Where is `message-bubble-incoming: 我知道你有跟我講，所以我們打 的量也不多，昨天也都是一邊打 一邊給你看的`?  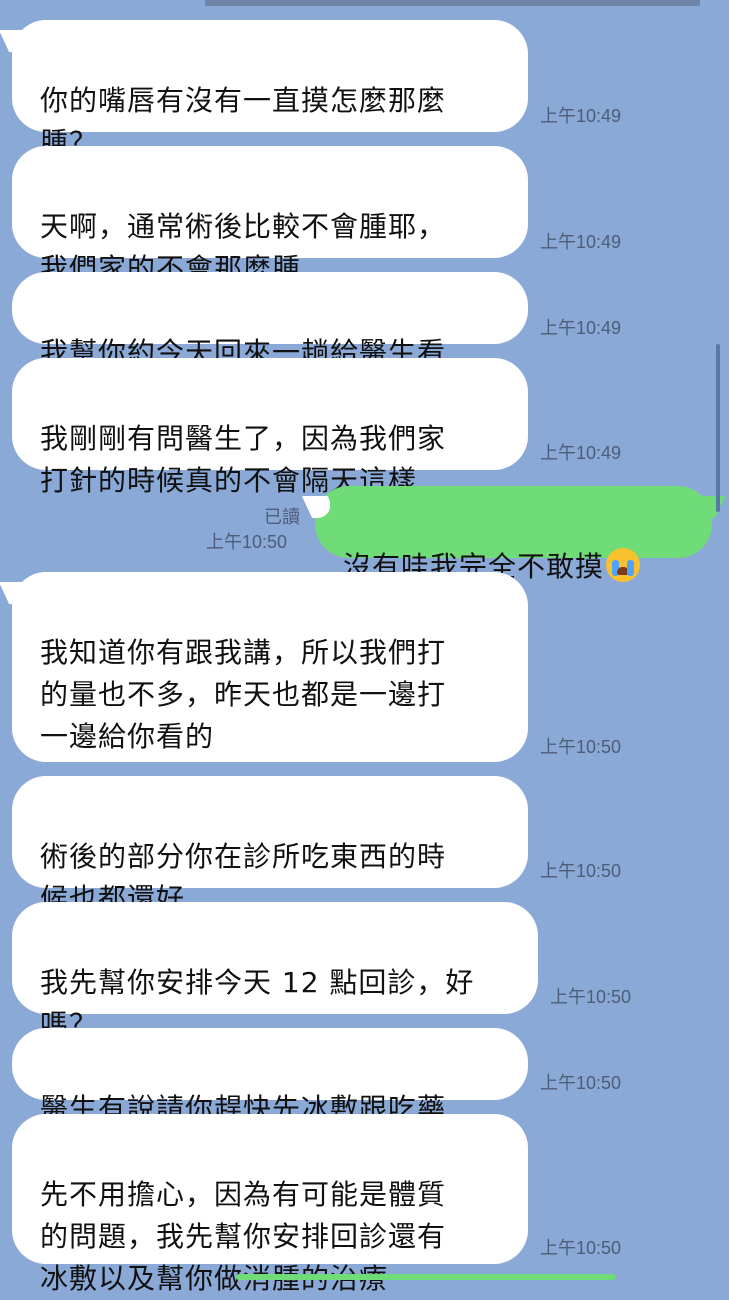
message-bubble-incoming: 我知道你有跟我講，所以我們打 的量也不多，昨天也都是一邊打 一邊給你看的 is located at coordinates (270, 667).